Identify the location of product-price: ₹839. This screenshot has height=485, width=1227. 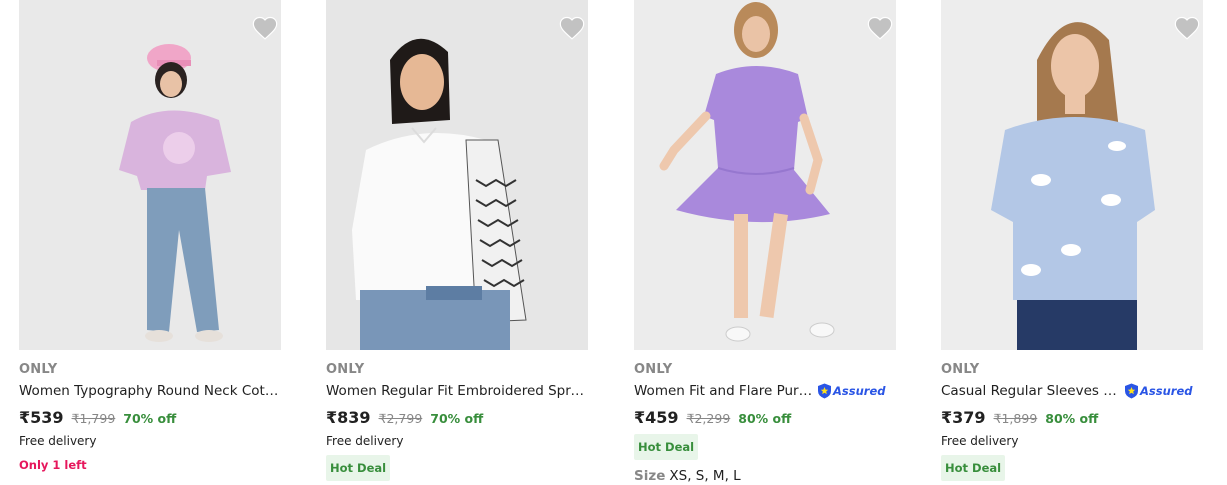
(348, 417).